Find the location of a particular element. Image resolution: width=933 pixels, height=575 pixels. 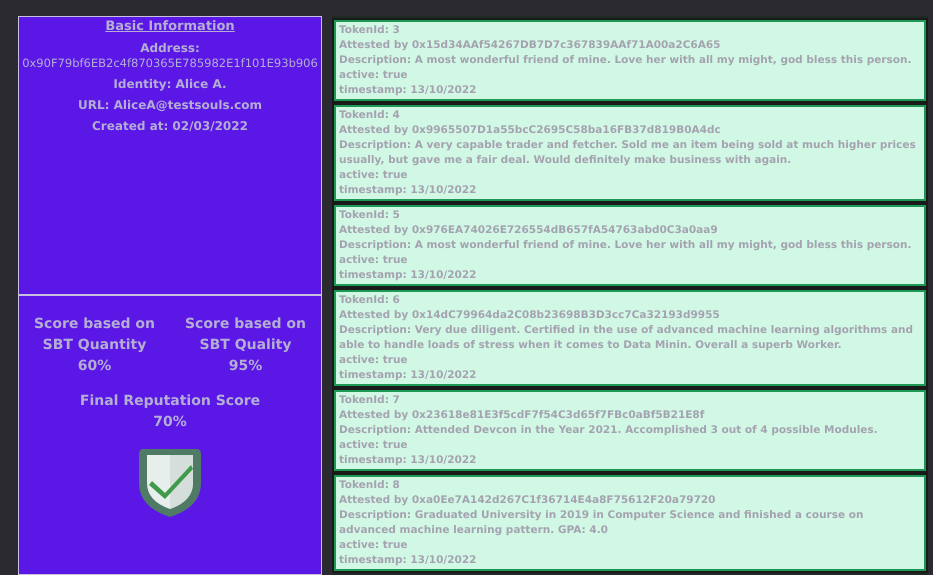

token-id: TokenId: 4 is located at coordinates (370, 115).